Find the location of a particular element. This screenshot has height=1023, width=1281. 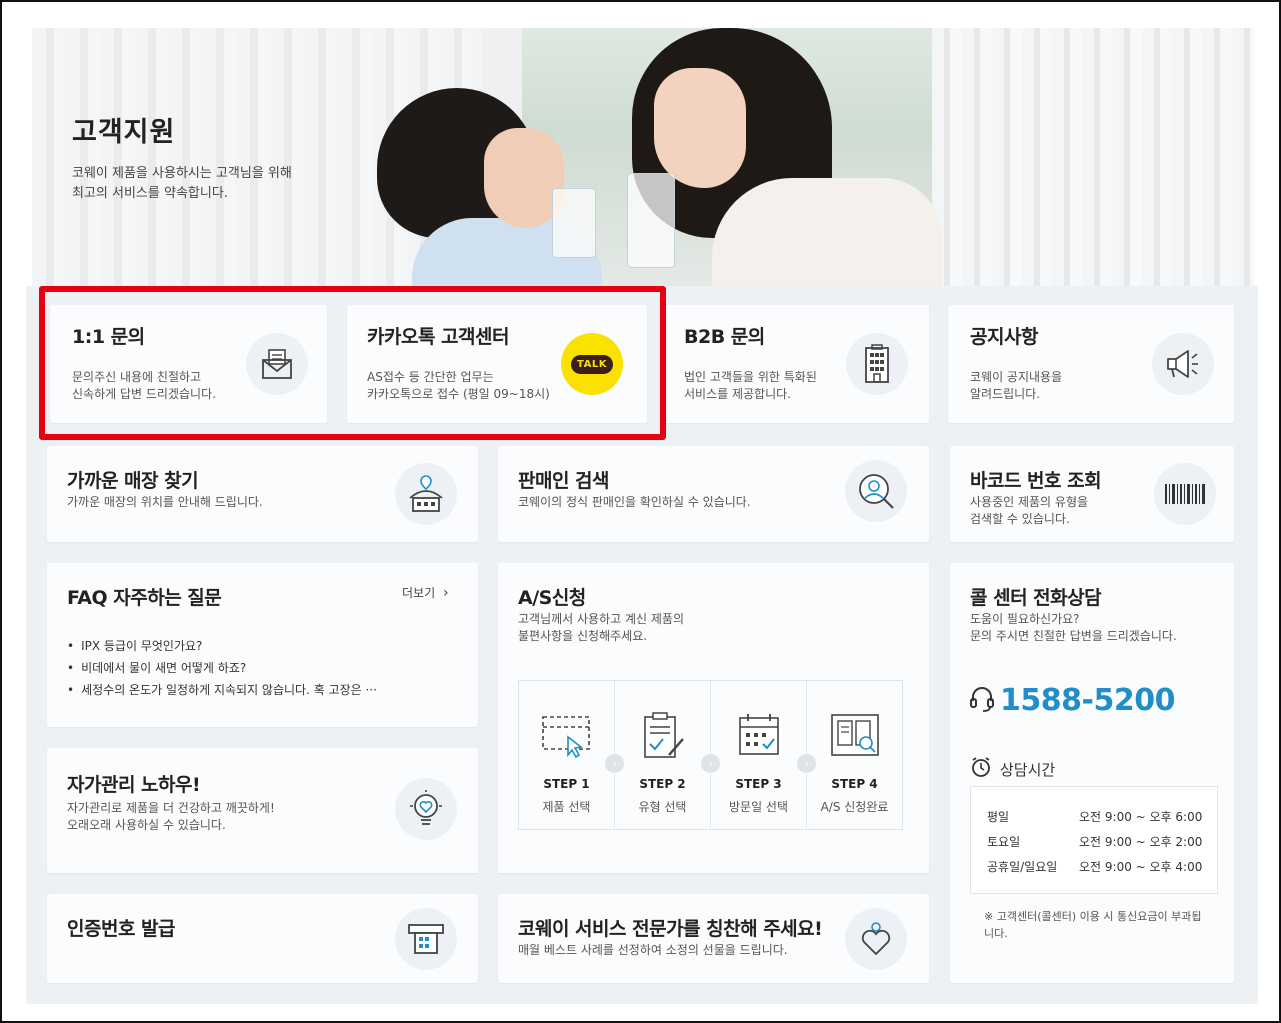

hours-row: 평일 오전 9:00 ~ 오후 6:00 is located at coordinates (1095, 817).